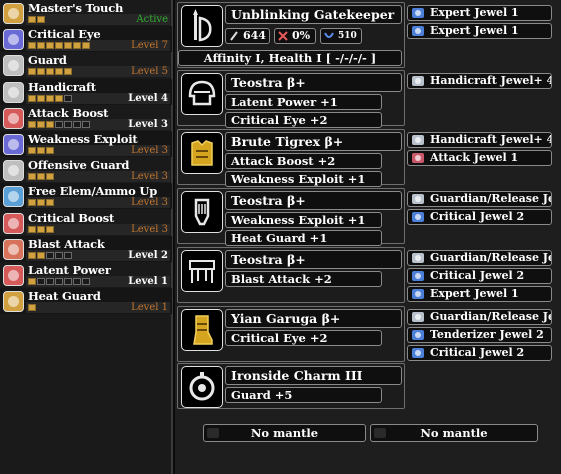  What do you see at coordinates (347, 36) in the screenshot?
I see `element-value: 510` at bounding box center [347, 36].